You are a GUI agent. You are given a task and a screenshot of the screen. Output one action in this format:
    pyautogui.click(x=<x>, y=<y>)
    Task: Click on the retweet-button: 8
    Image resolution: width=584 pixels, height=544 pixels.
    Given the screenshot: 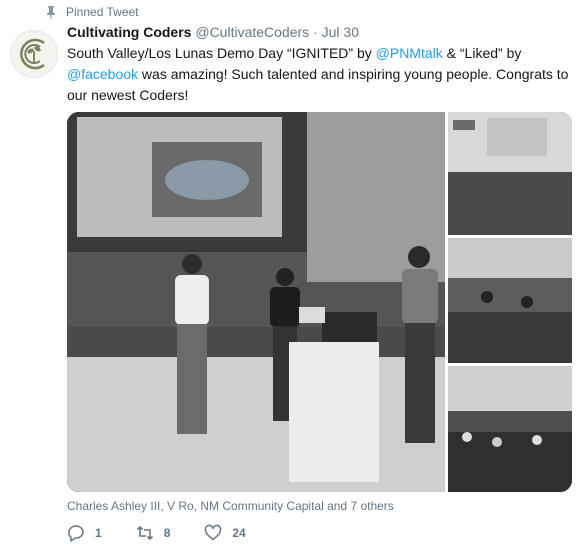 What is the action you would take?
    pyautogui.click(x=153, y=533)
    